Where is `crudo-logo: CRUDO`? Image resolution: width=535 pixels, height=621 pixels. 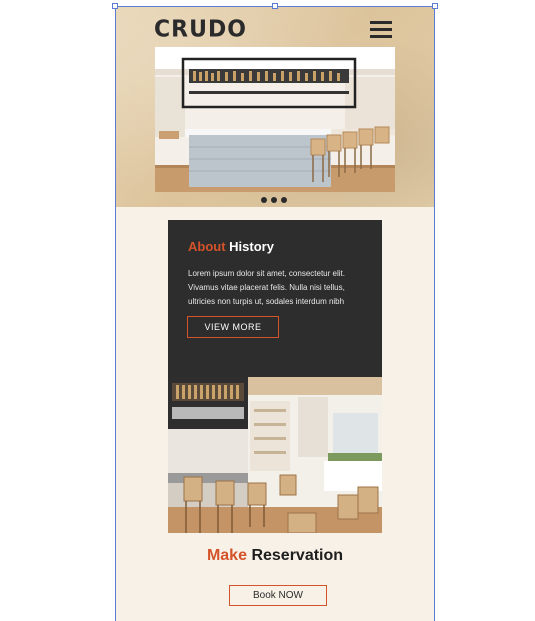 crudo-logo: CRUDO is located at coordinates (200, 29).